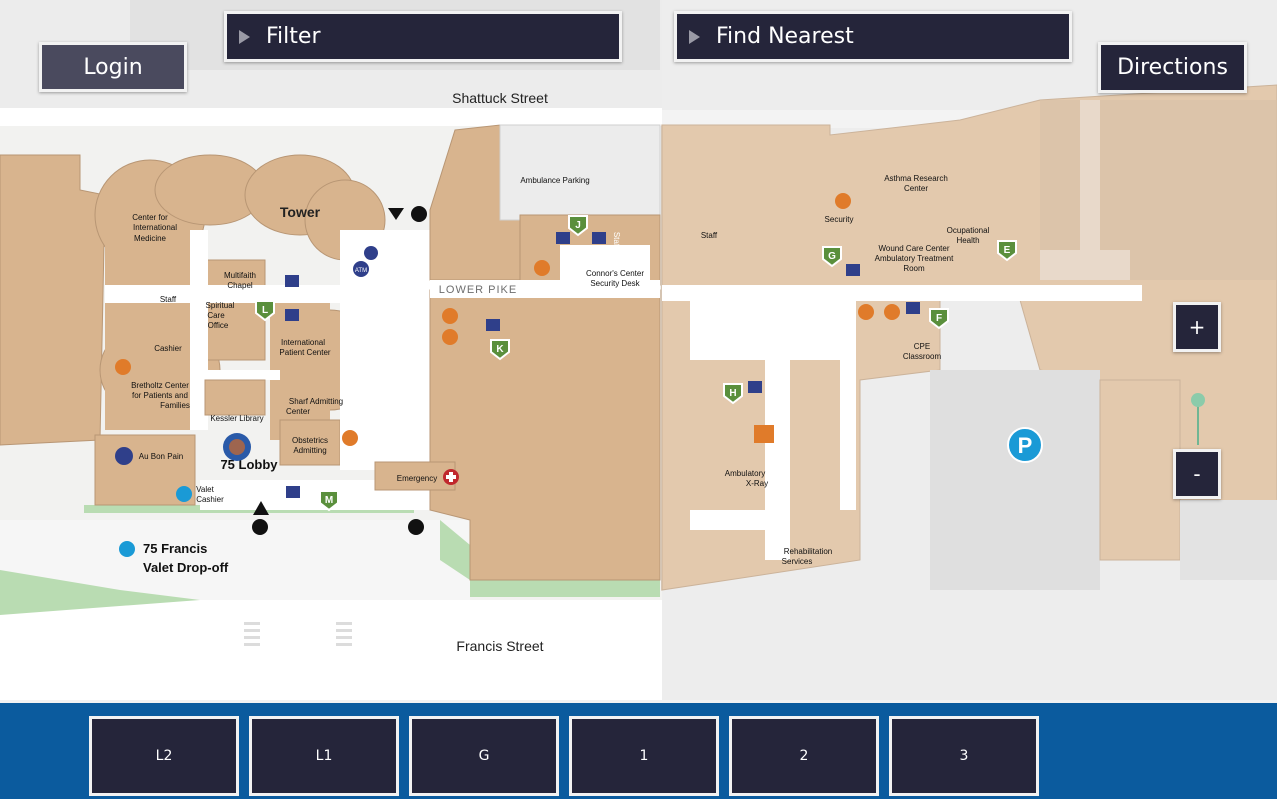 This screenshot has height=799, width=1277. What do you see at coordinates (732, 393) in the screenshot?
I see `svg-text: H` at bounding box center [732, 393].